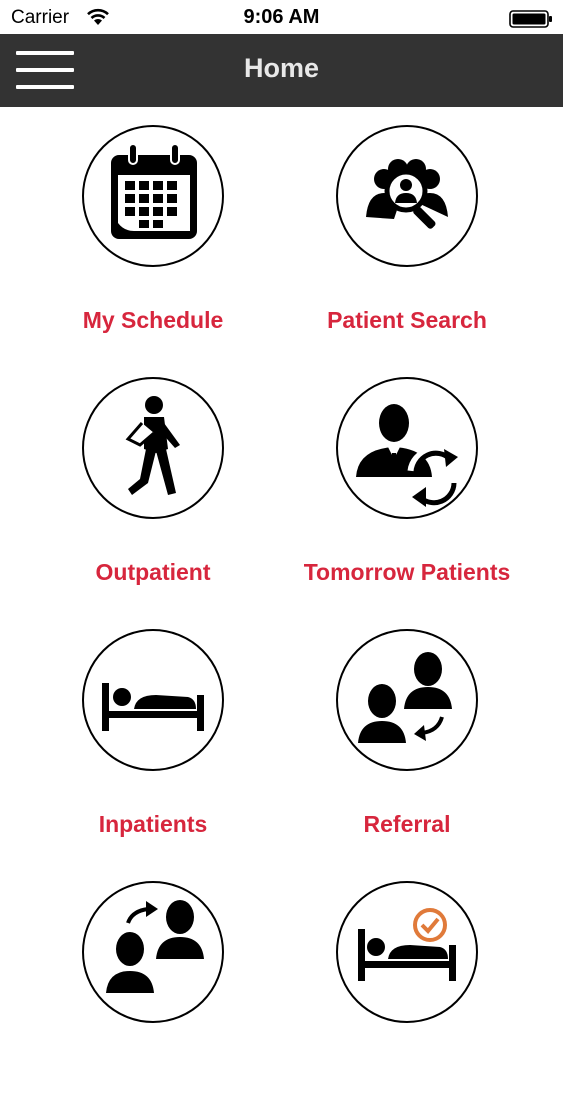 The height and width of the screenshot is (1115, 563). What do you see at coordinates (153, 572) in the screenshot?
I see `tile-label: Outpatient` at bounding box center [153, 572].